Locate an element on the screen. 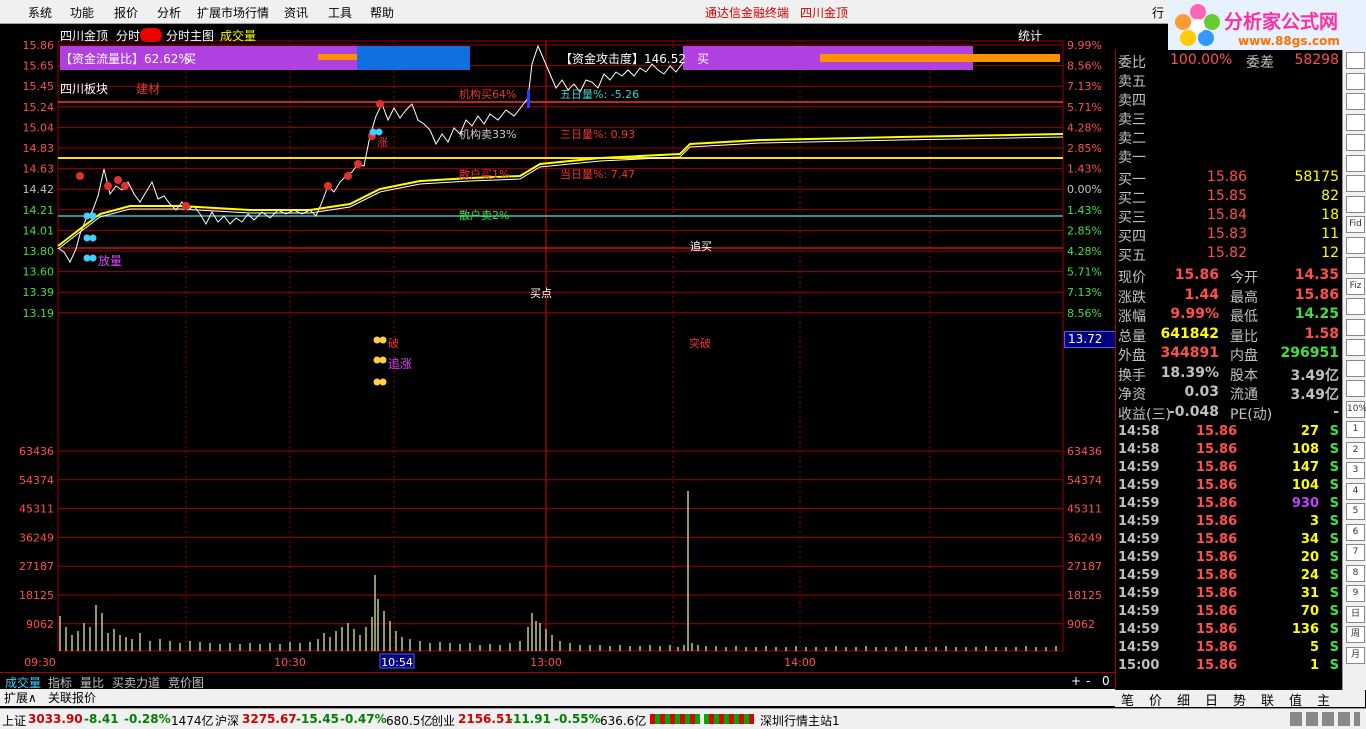 The image size is (1366, 729). quote-corner-button: 行 is located at coordinates (1158, 12).